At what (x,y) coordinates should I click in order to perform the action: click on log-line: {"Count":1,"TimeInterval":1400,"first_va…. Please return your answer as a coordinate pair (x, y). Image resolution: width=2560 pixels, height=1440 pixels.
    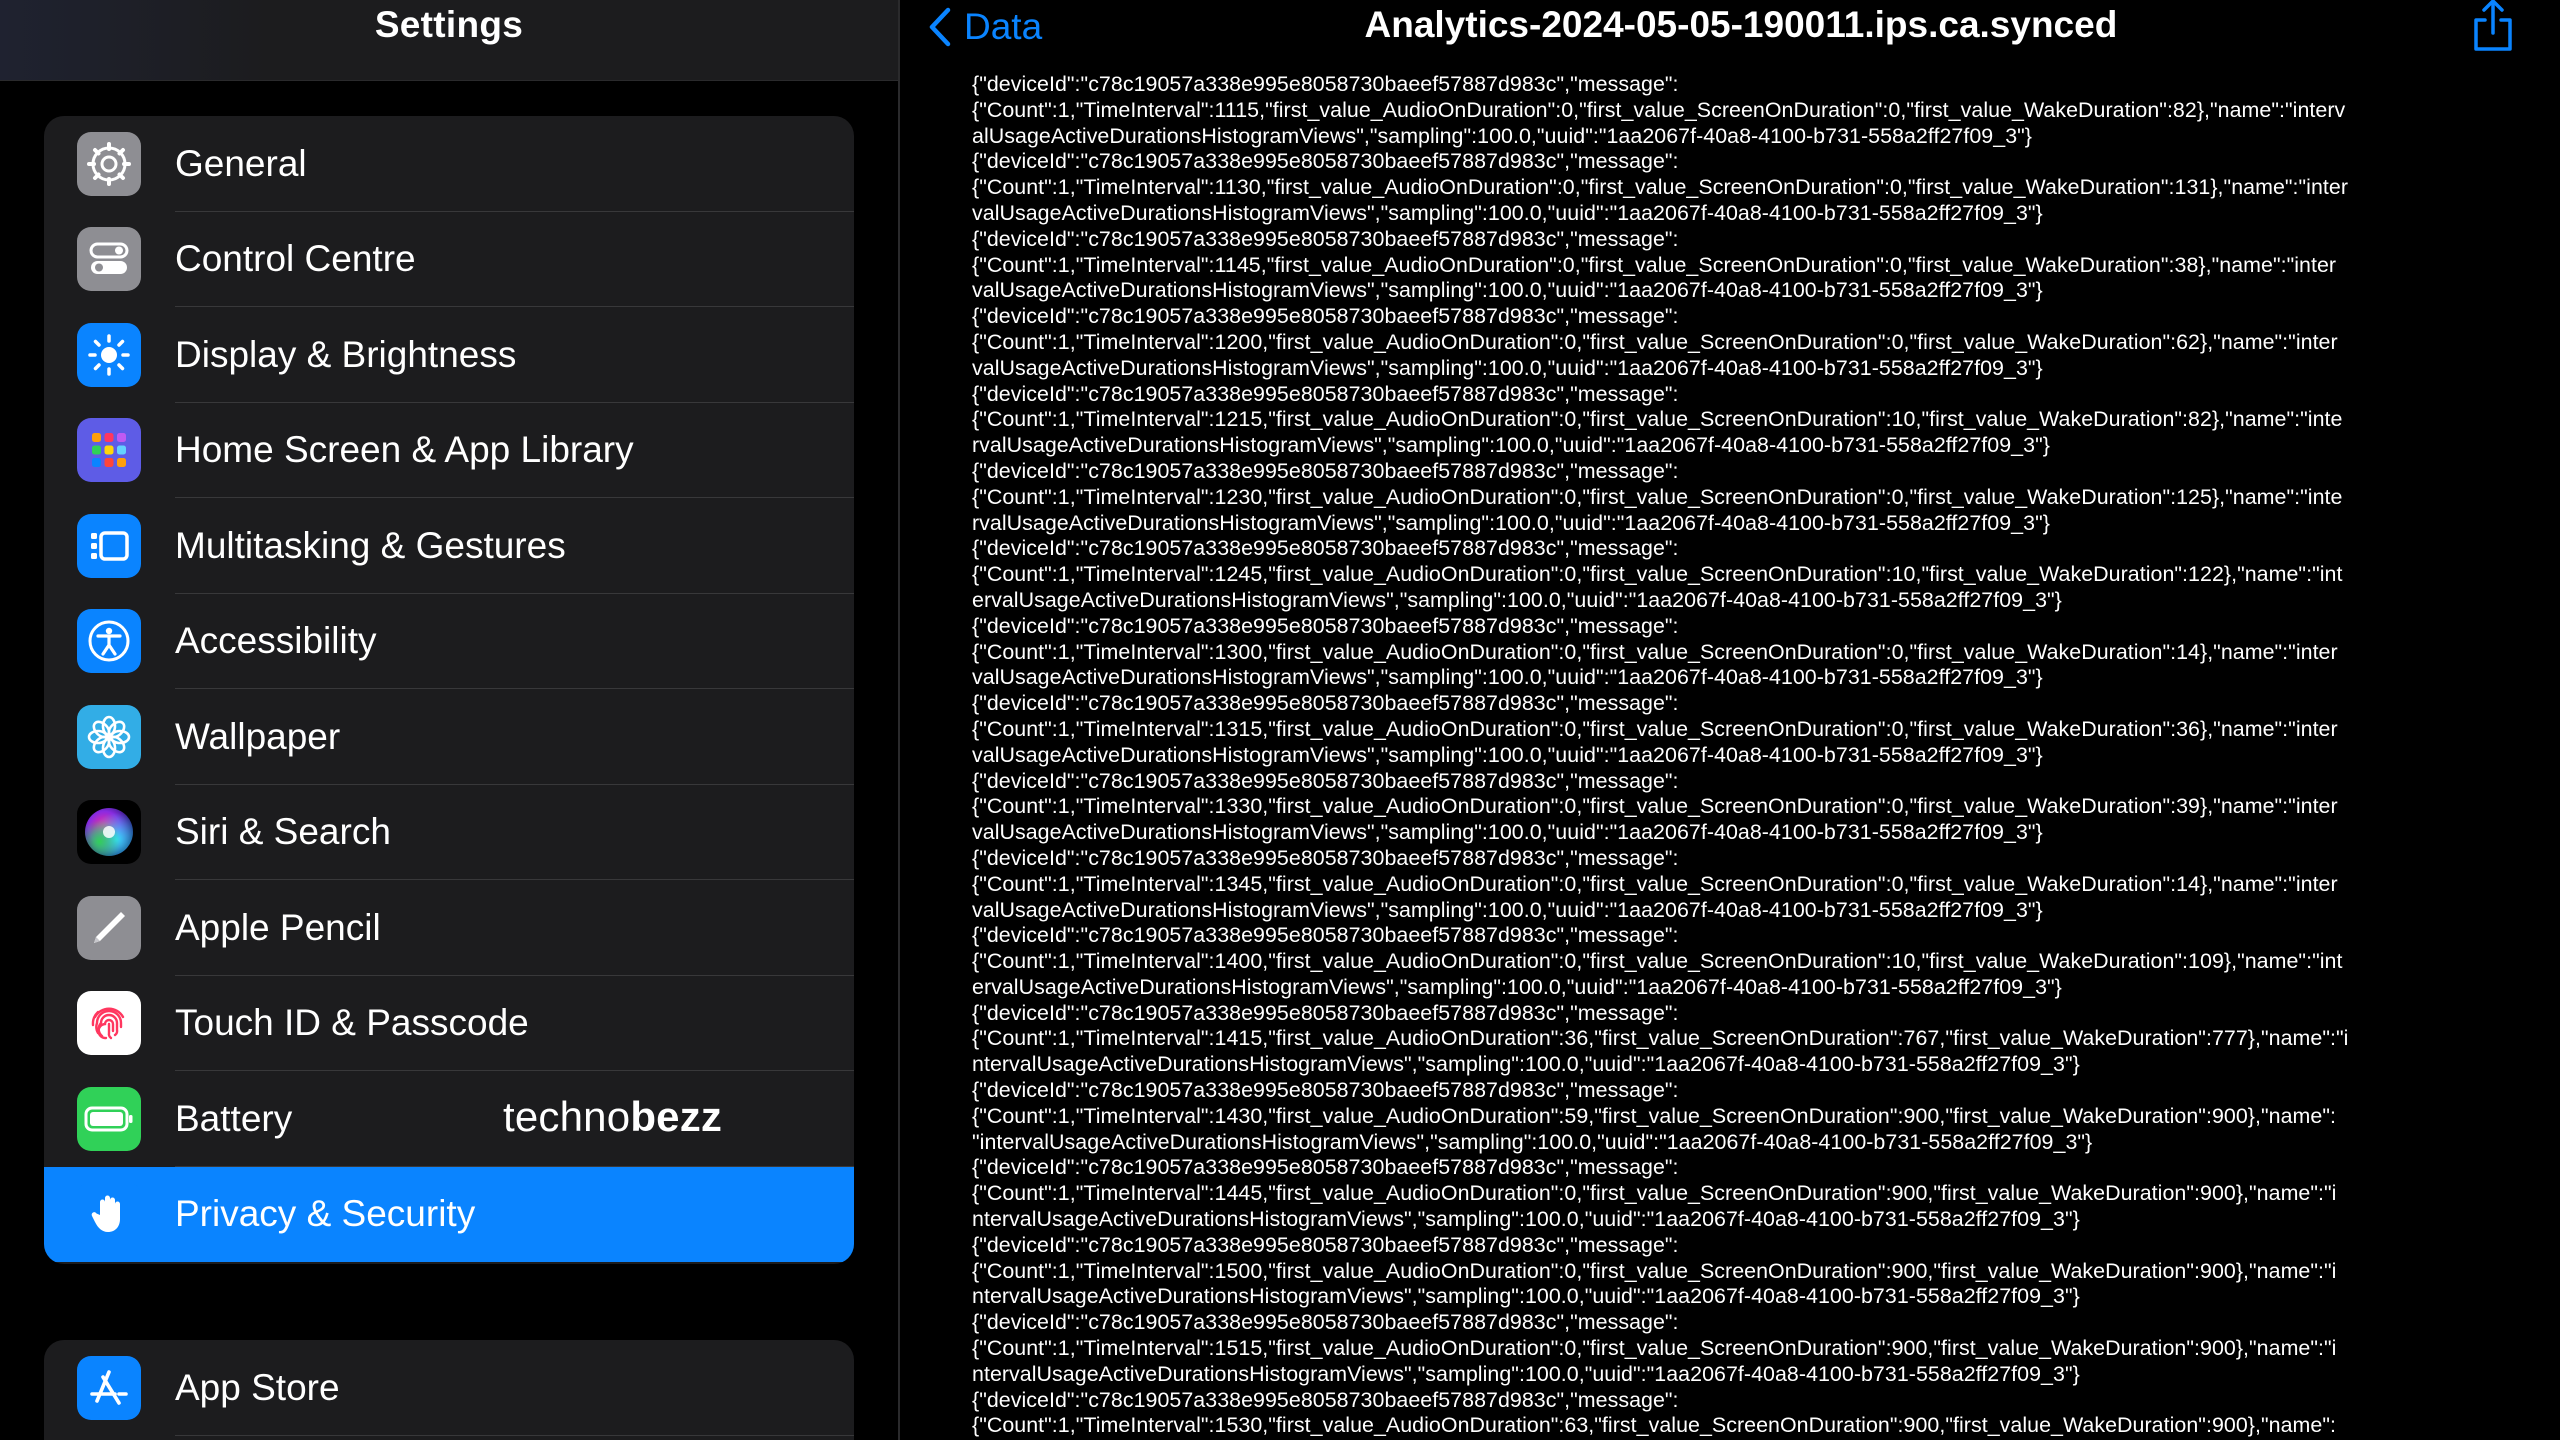
    Looking at the image, I should click on (1657, 961).